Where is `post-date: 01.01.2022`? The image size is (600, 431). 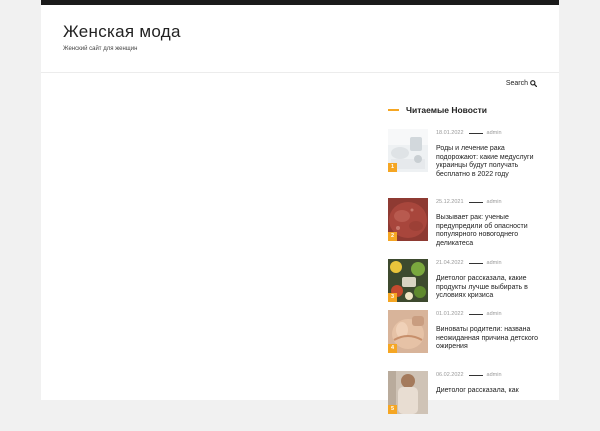 post-date: 01.01.2022 is located at coordinates (450, 314).